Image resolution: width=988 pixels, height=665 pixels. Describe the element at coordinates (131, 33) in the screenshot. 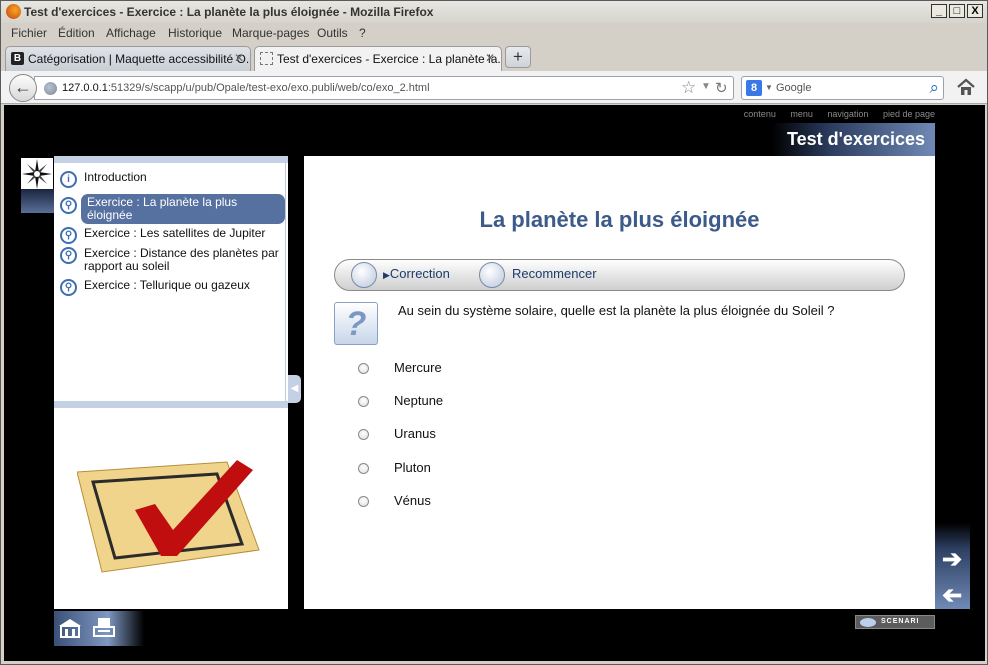

I see `menu-affichage: Affichage` at that location.